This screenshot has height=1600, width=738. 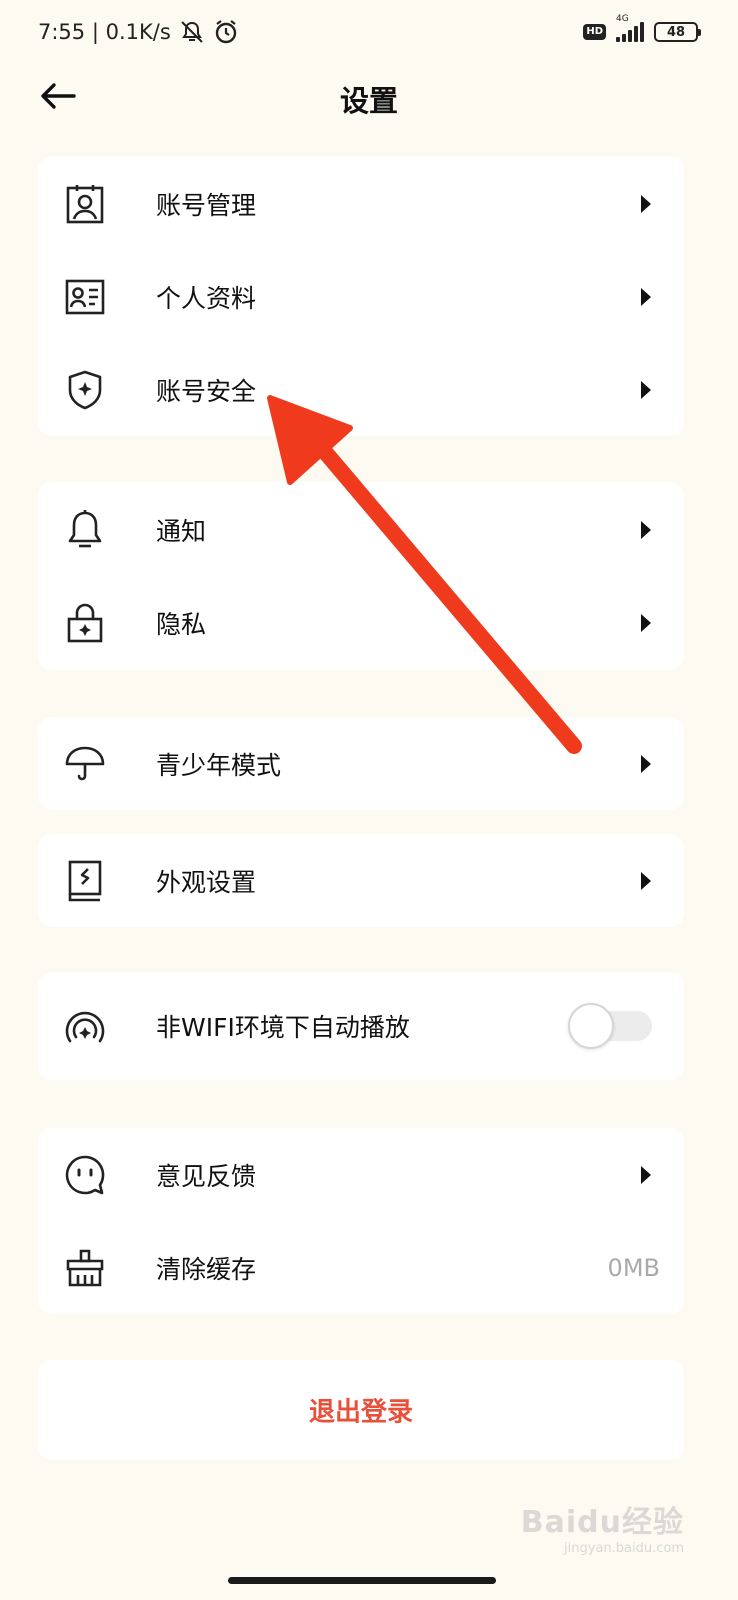 What do you see at coordinates (361, 622) in the screenshot?
I see `settings-row-privacy: 隐私` at bounding box center [361, 622].